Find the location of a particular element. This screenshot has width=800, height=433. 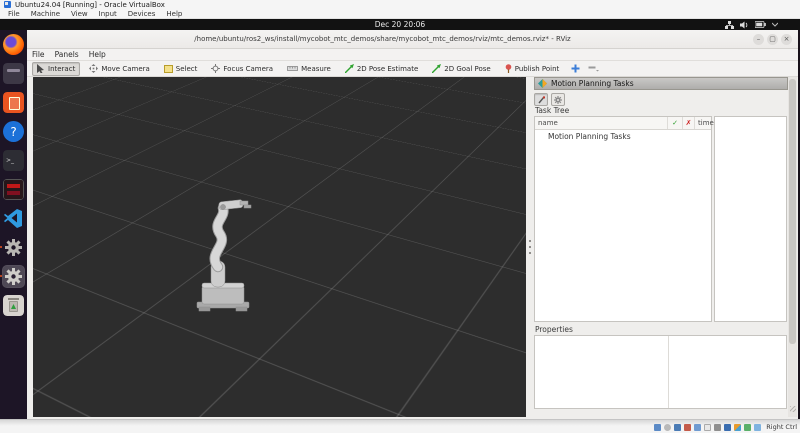

splitter-handle is located at coordinates (530, 247).